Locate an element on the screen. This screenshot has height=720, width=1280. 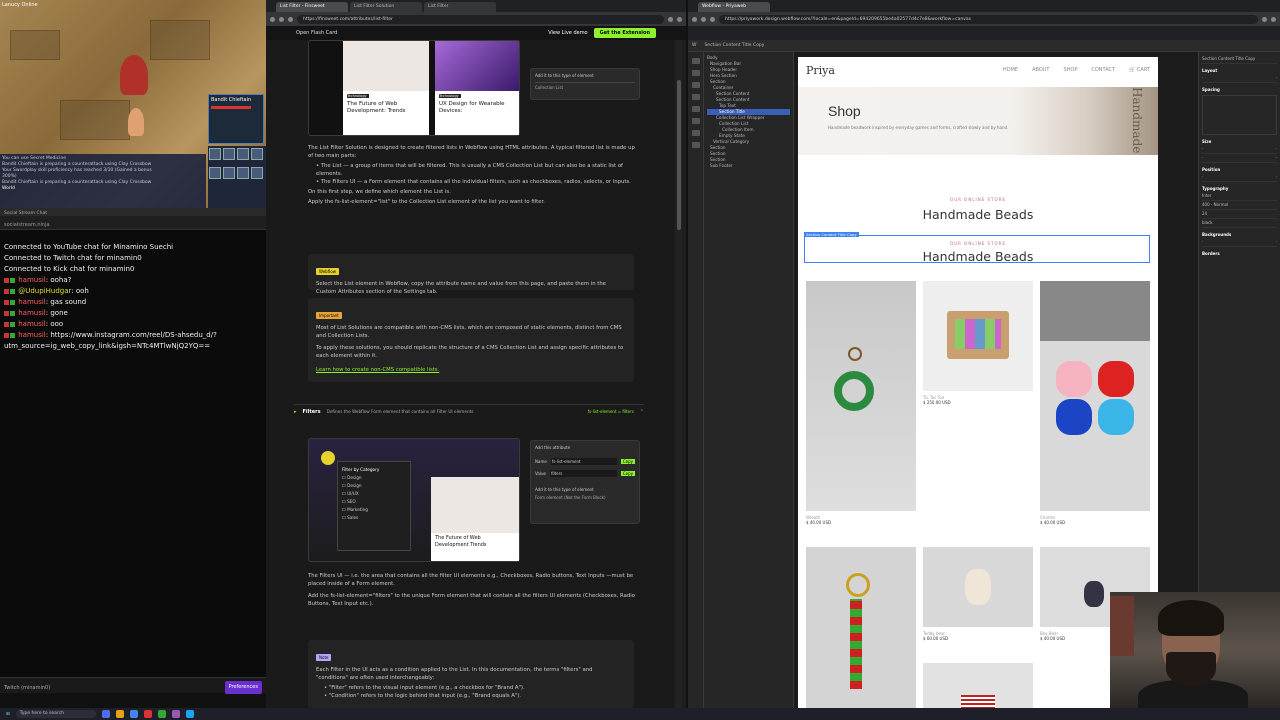
size-row: 24 is located at coordinates (1239, 214).